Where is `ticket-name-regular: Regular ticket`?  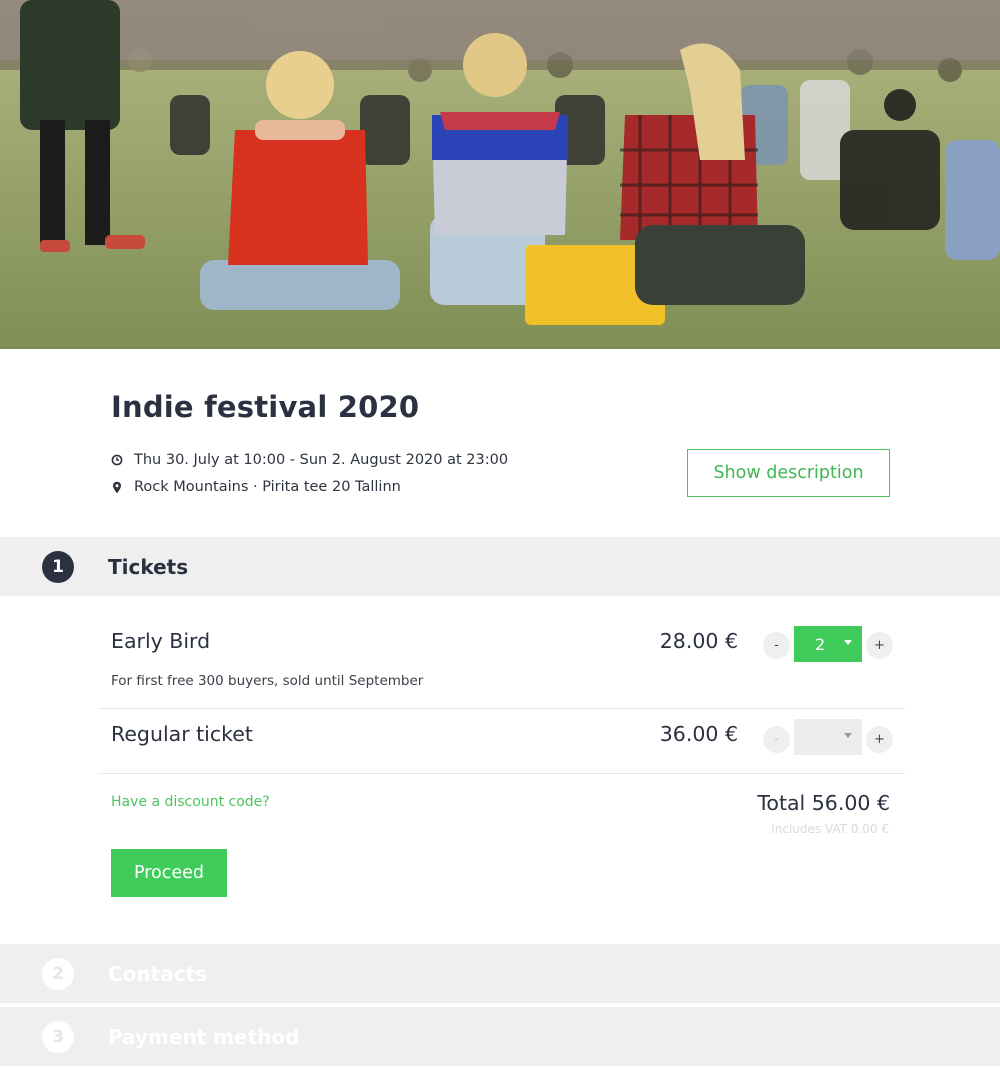
ticket-name-regular: Regular ticket is located at coordinates (182, 734).